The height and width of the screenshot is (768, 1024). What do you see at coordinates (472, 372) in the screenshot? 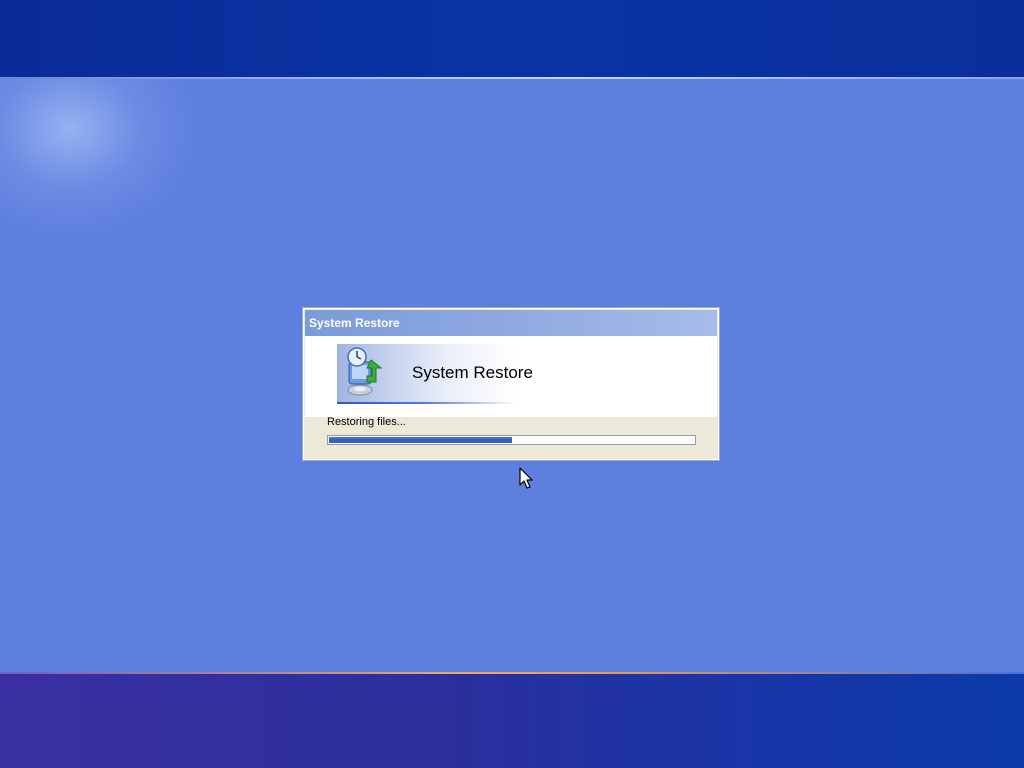
I see `banner-title: System Restore` at bounding box center [472, 372].